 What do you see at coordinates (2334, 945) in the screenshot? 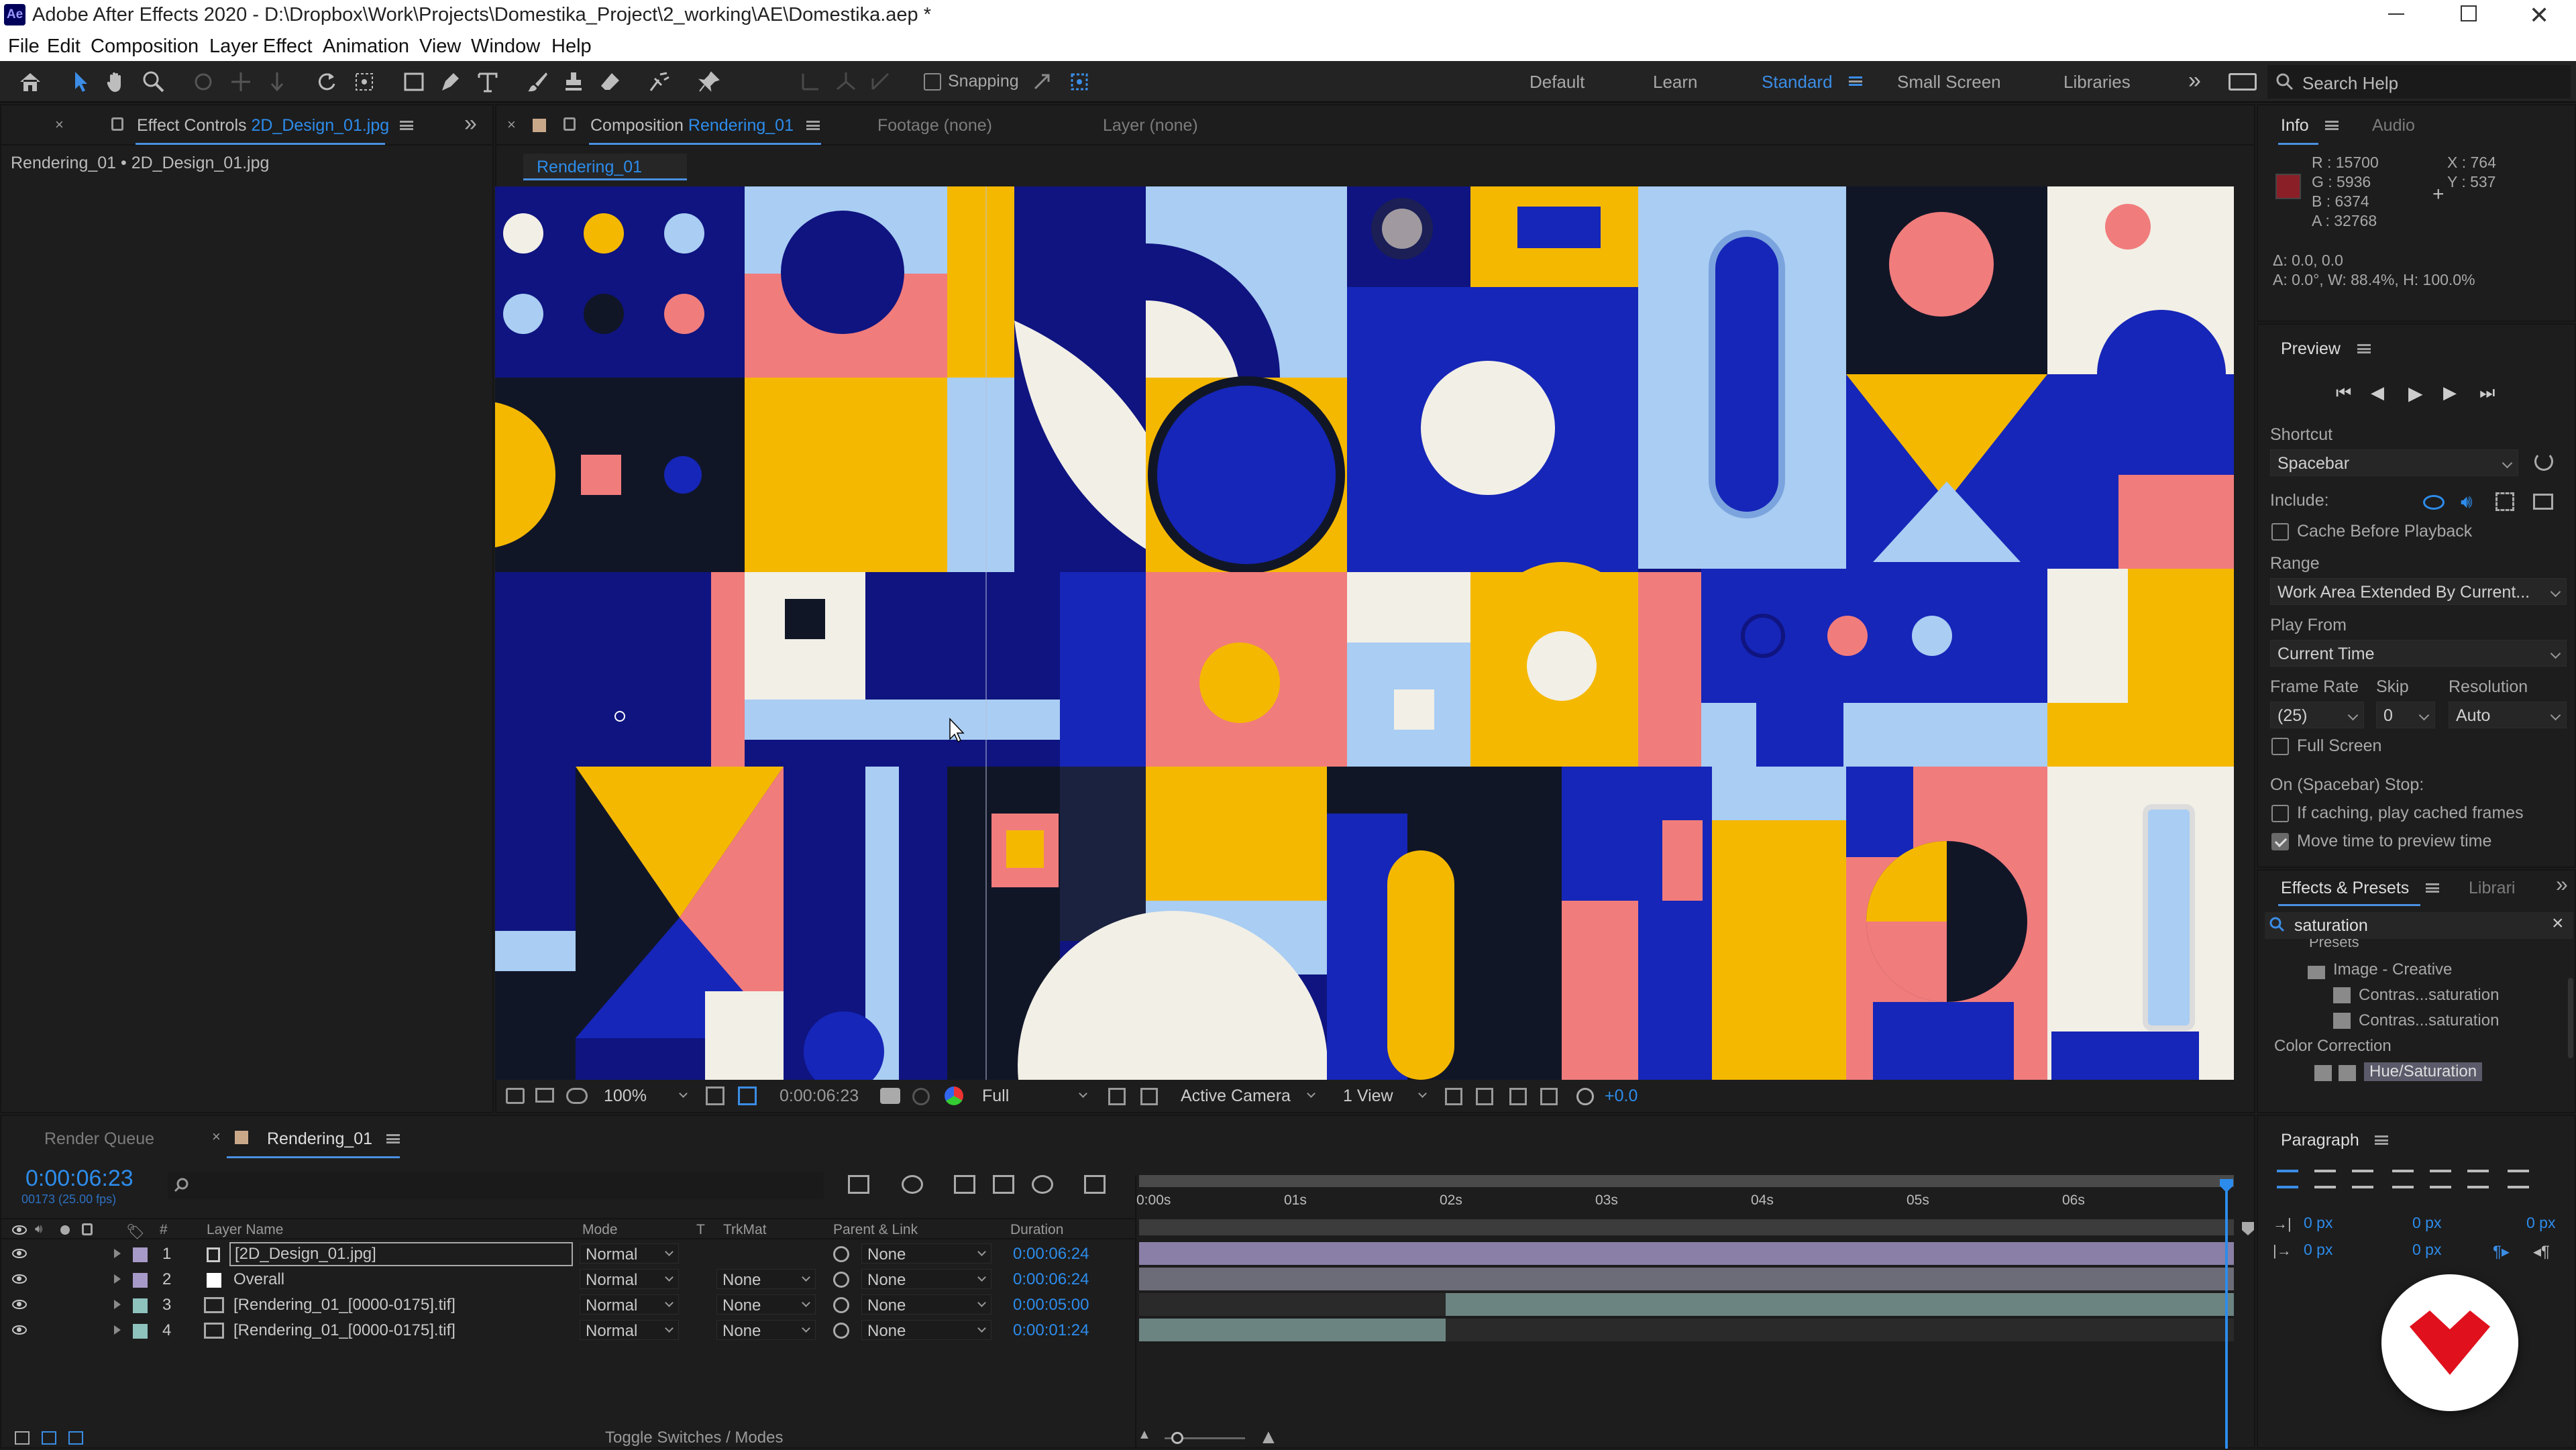
I see `tree-item-presets: Presets` at bounding box center [2334, 945].